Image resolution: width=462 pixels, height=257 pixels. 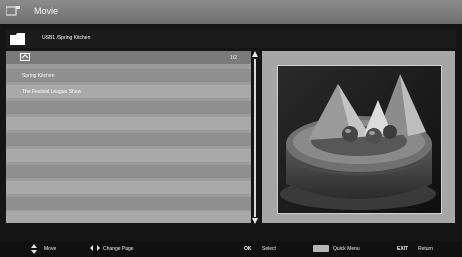 What do you see at coordinates (66, 38) in the screenshot?
I see `current-path: USB1 /Spring Kitchen` at bounding box center [66, 38].